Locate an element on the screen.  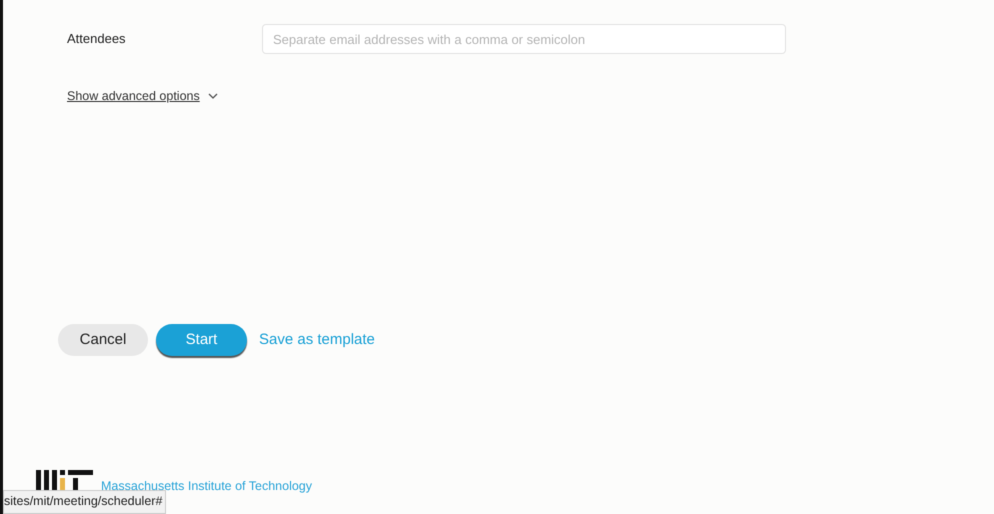
field-label: Attendees is located at coordinates (97, 39).